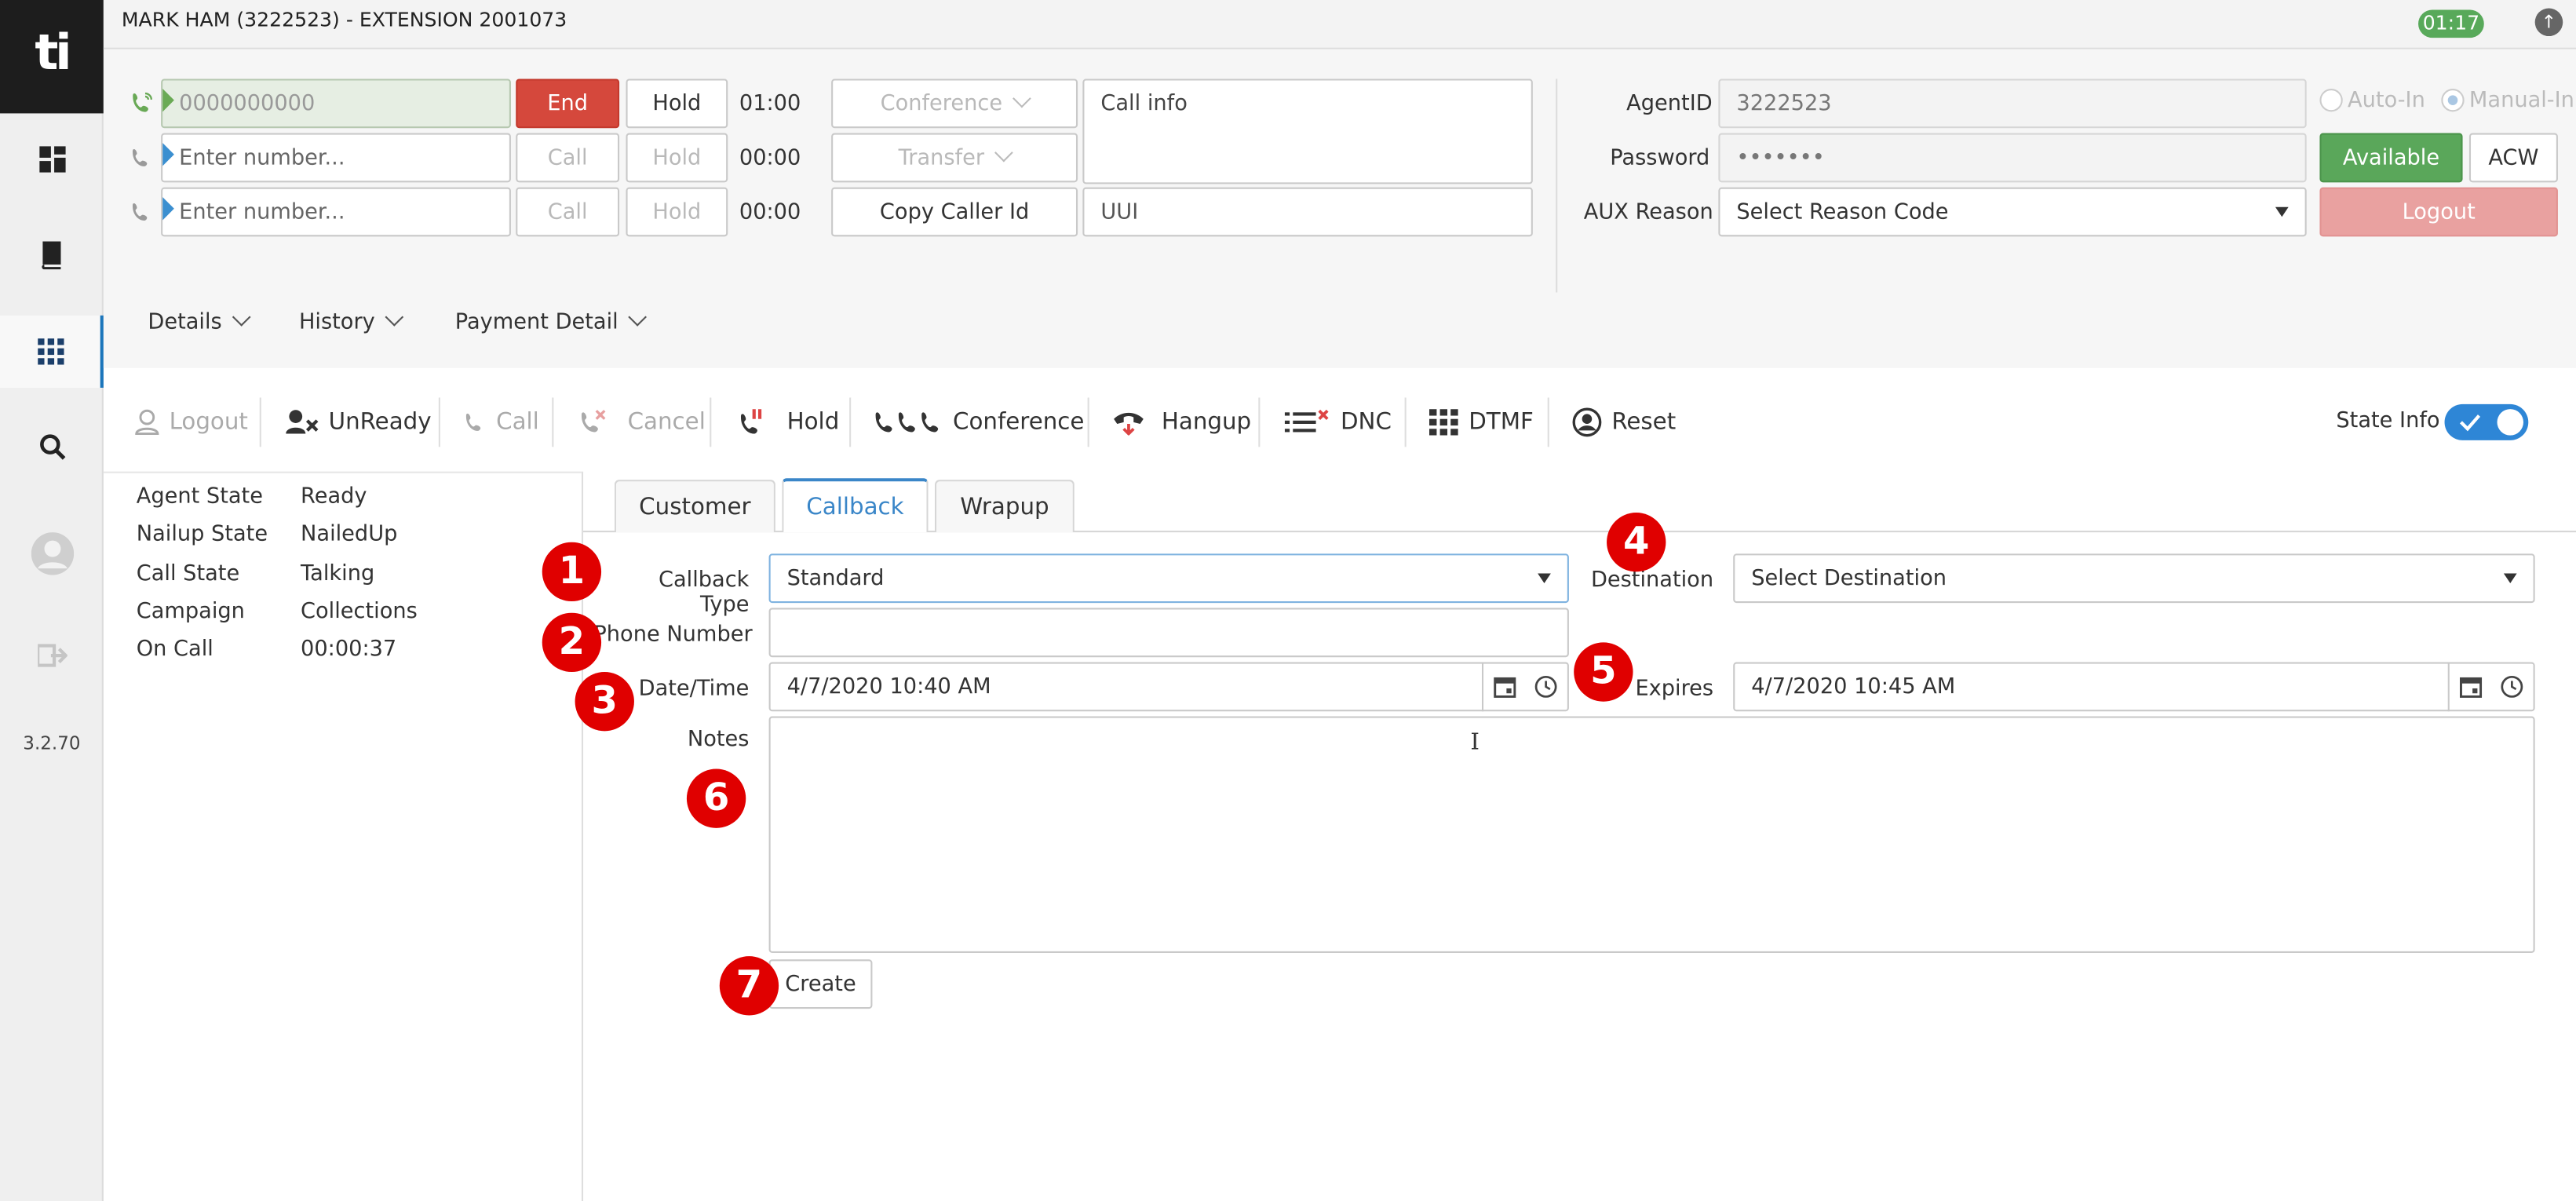 Image resolution: width=2576 pixels, height=1201 pixels. I want to click on available-button: Available, so click(2391, 158).